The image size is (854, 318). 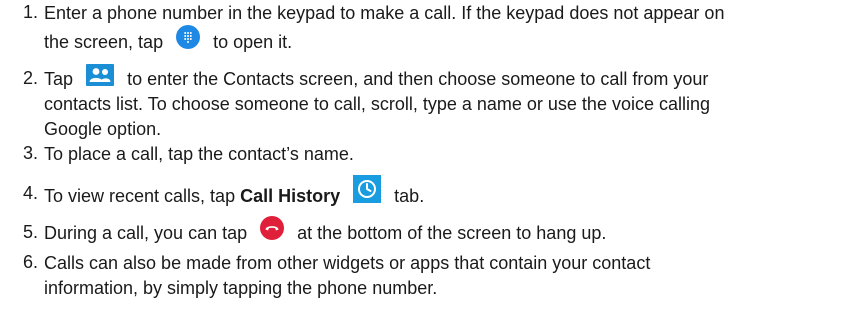 What do you see at coordinates (30, 153) in the screenshot?
I see `item-number: 3.` at bounding box center [30, 153].